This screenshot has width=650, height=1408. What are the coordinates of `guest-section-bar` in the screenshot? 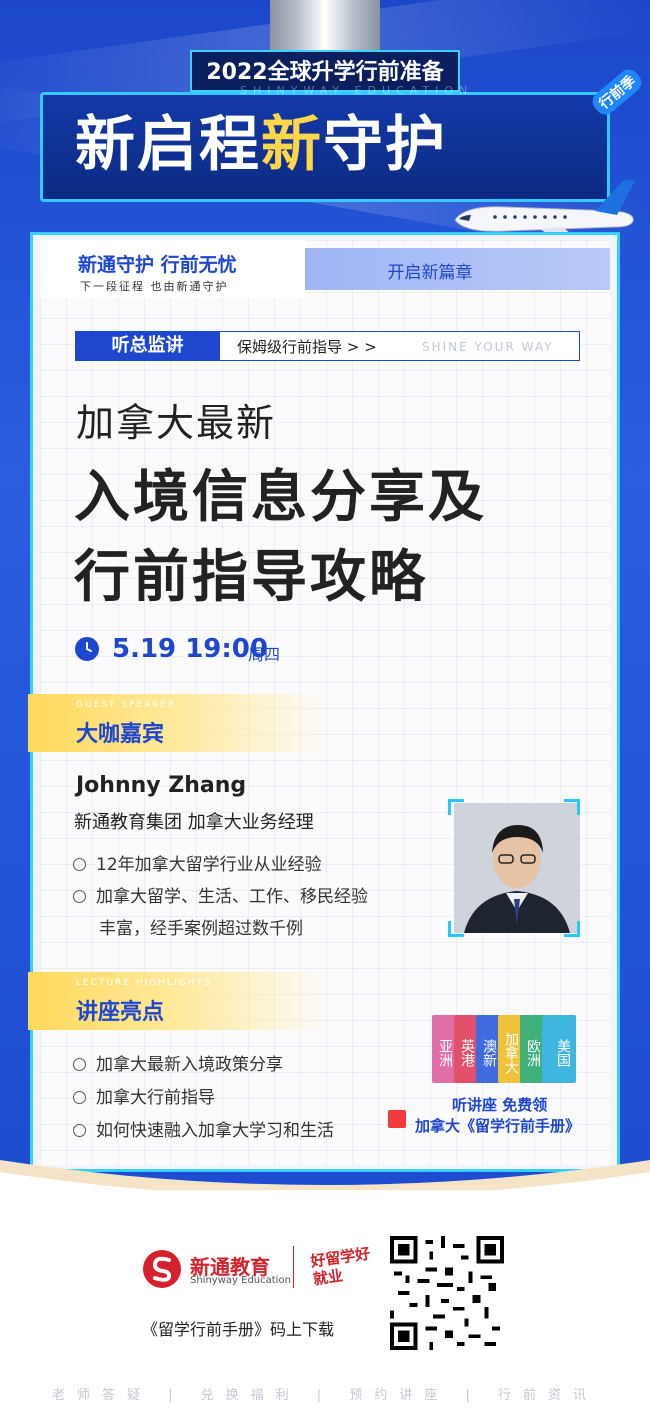 It's located at (178, 723).